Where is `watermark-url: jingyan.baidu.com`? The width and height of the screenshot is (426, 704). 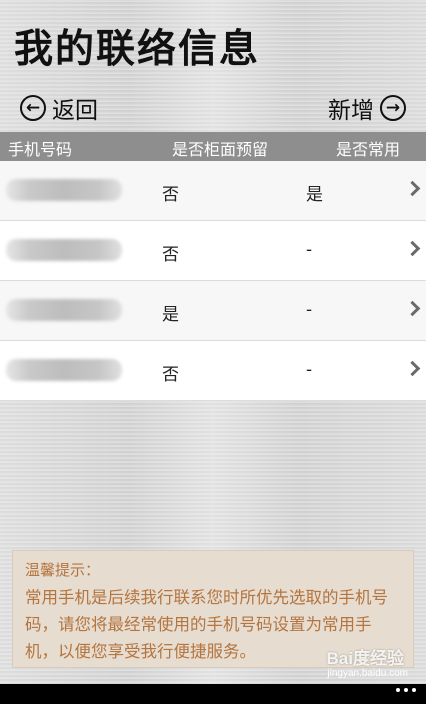
watermark-url: jingyan.baidu.com is located at coordinates (367, 673).